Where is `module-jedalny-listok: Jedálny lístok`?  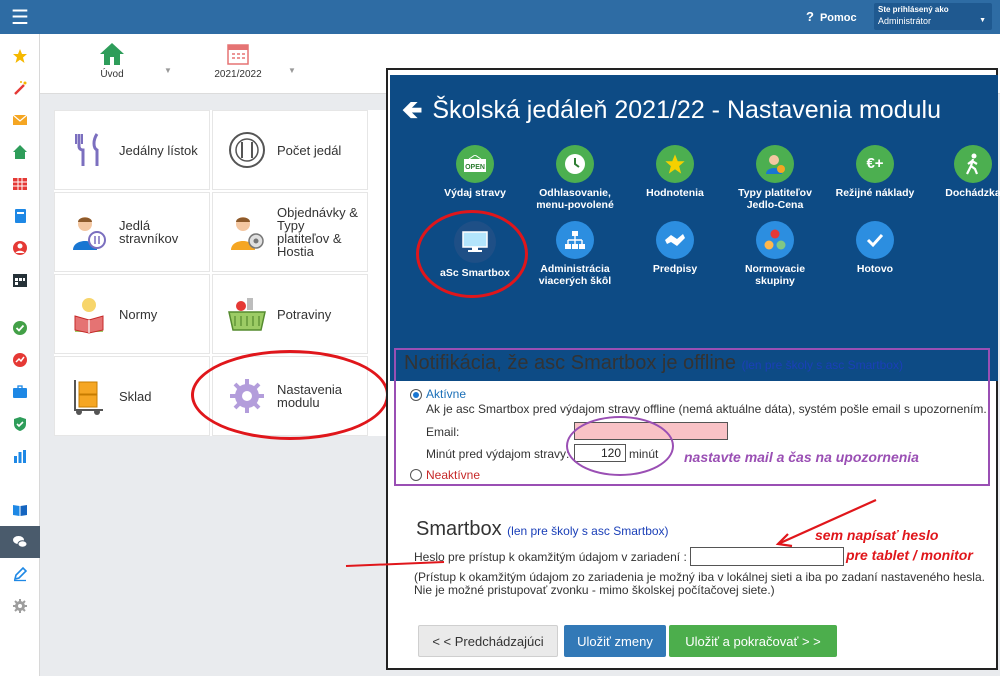
module-jedalny-listok: Jedálny lístok is located at coordinates (132, 150).